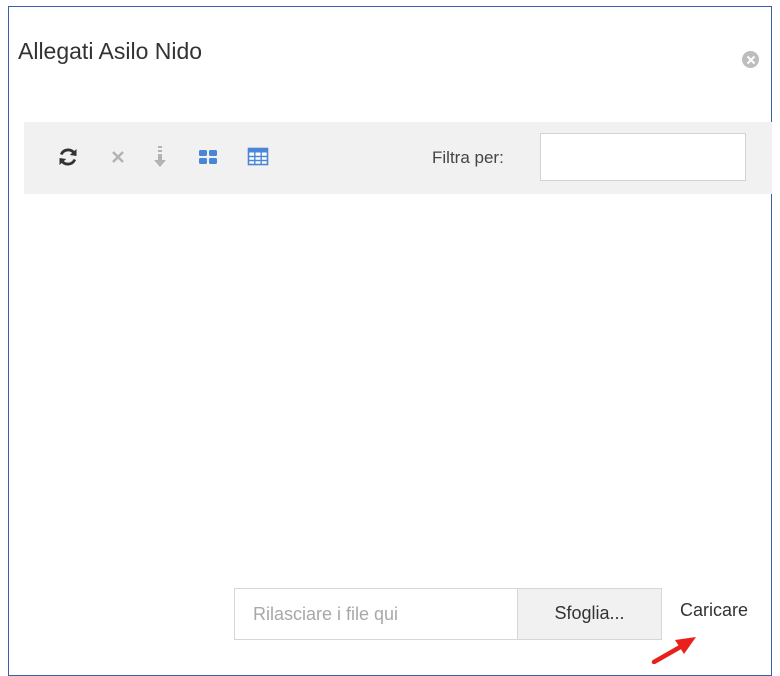 The height and width of the screenshot is (676, 780). Describe the element at coordinates (468, 157) in the screenshot. I see `filter-label: Filtra per:` at that location.